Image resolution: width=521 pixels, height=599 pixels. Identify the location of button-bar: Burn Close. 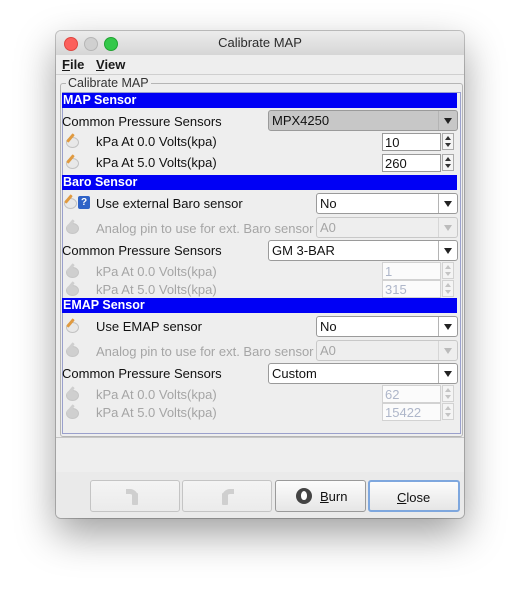
(260, 495).